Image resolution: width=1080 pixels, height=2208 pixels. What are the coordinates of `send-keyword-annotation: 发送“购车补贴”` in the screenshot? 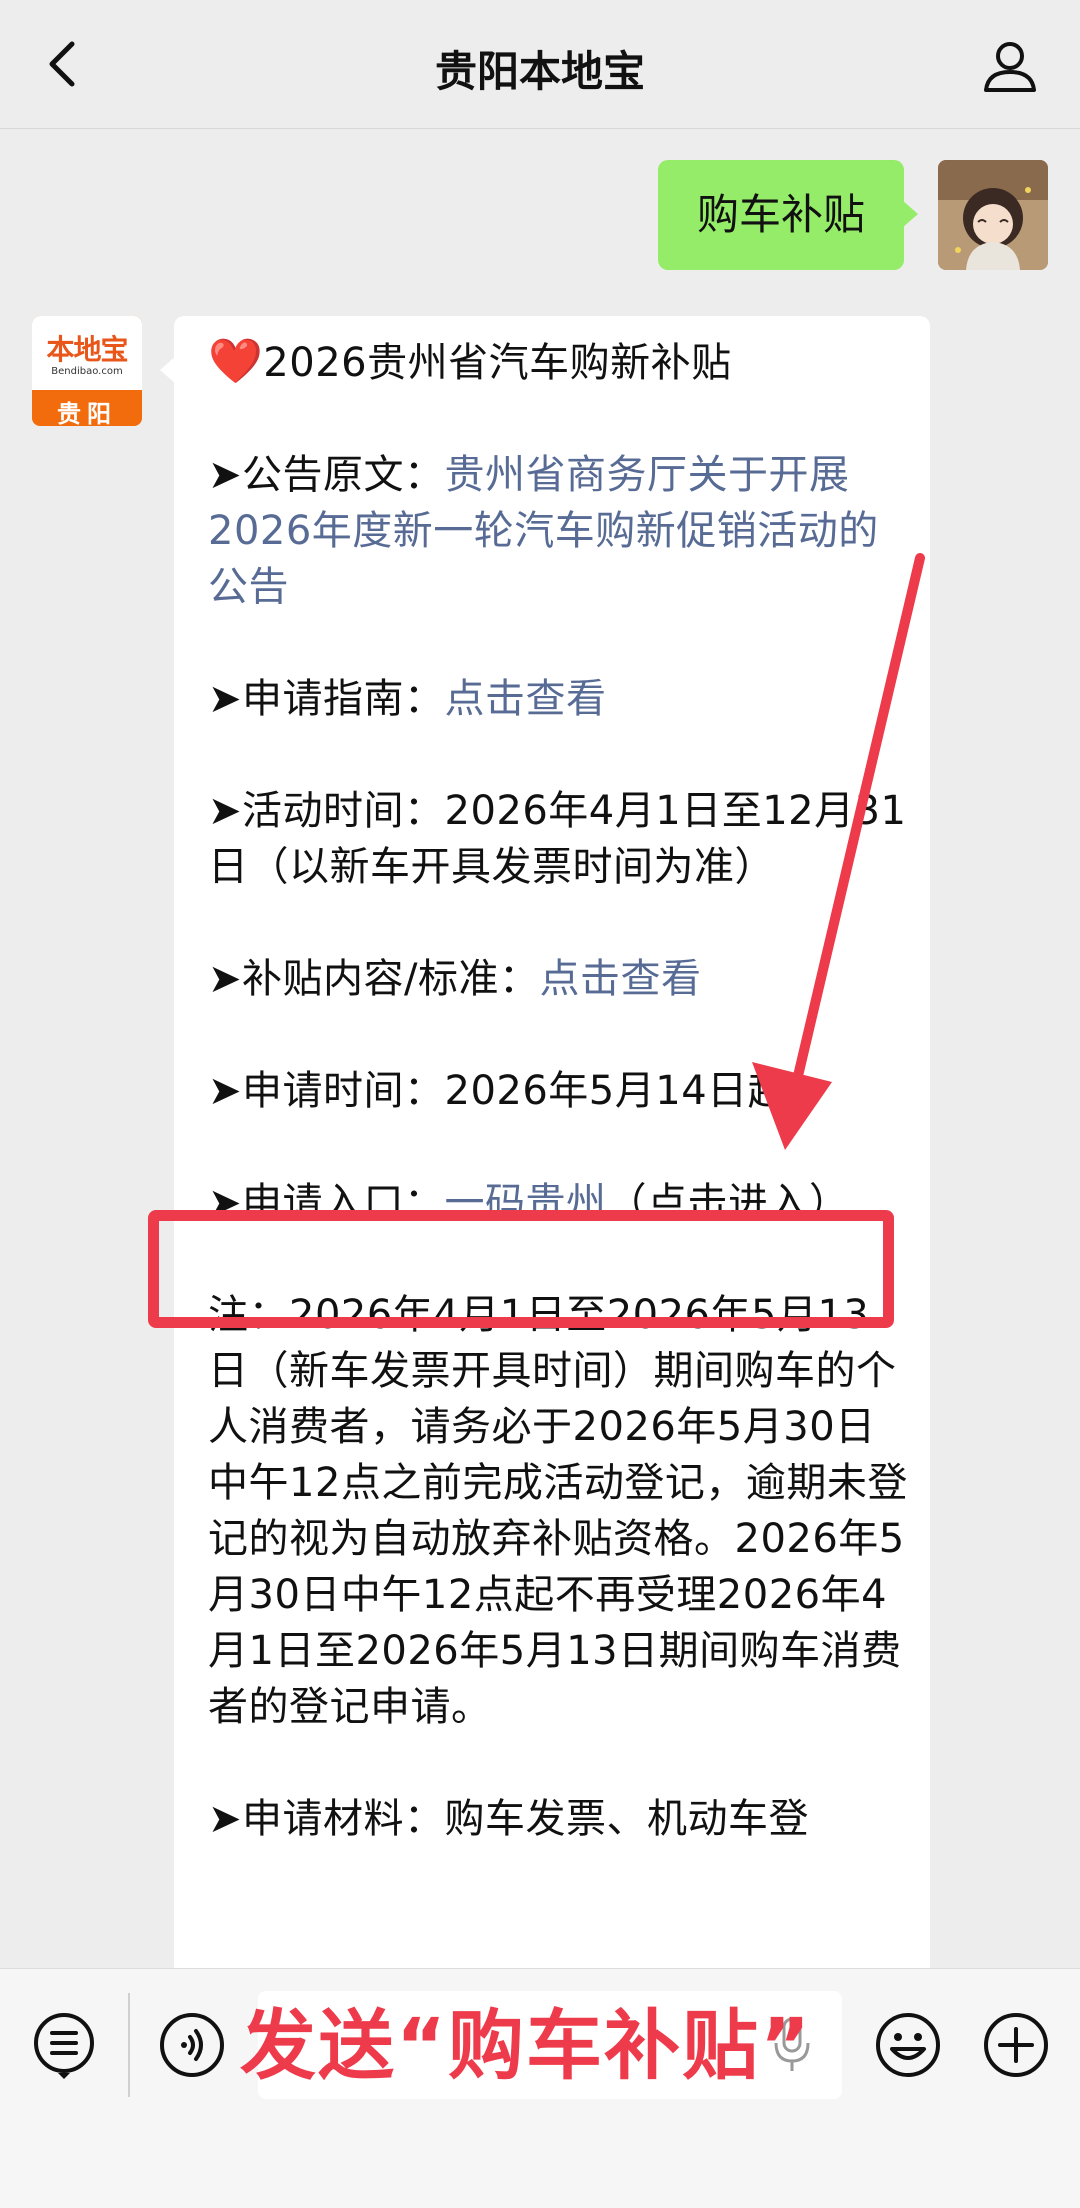 It's located at (526, 2045).